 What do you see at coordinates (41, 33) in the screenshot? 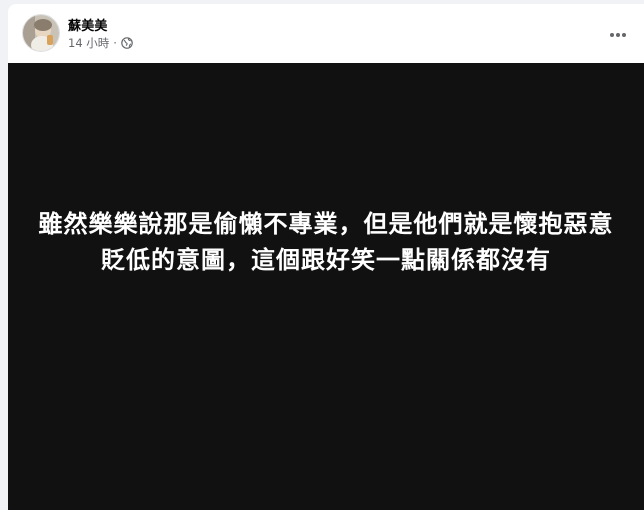
I see `avatar` at bounding box center [41, 33].